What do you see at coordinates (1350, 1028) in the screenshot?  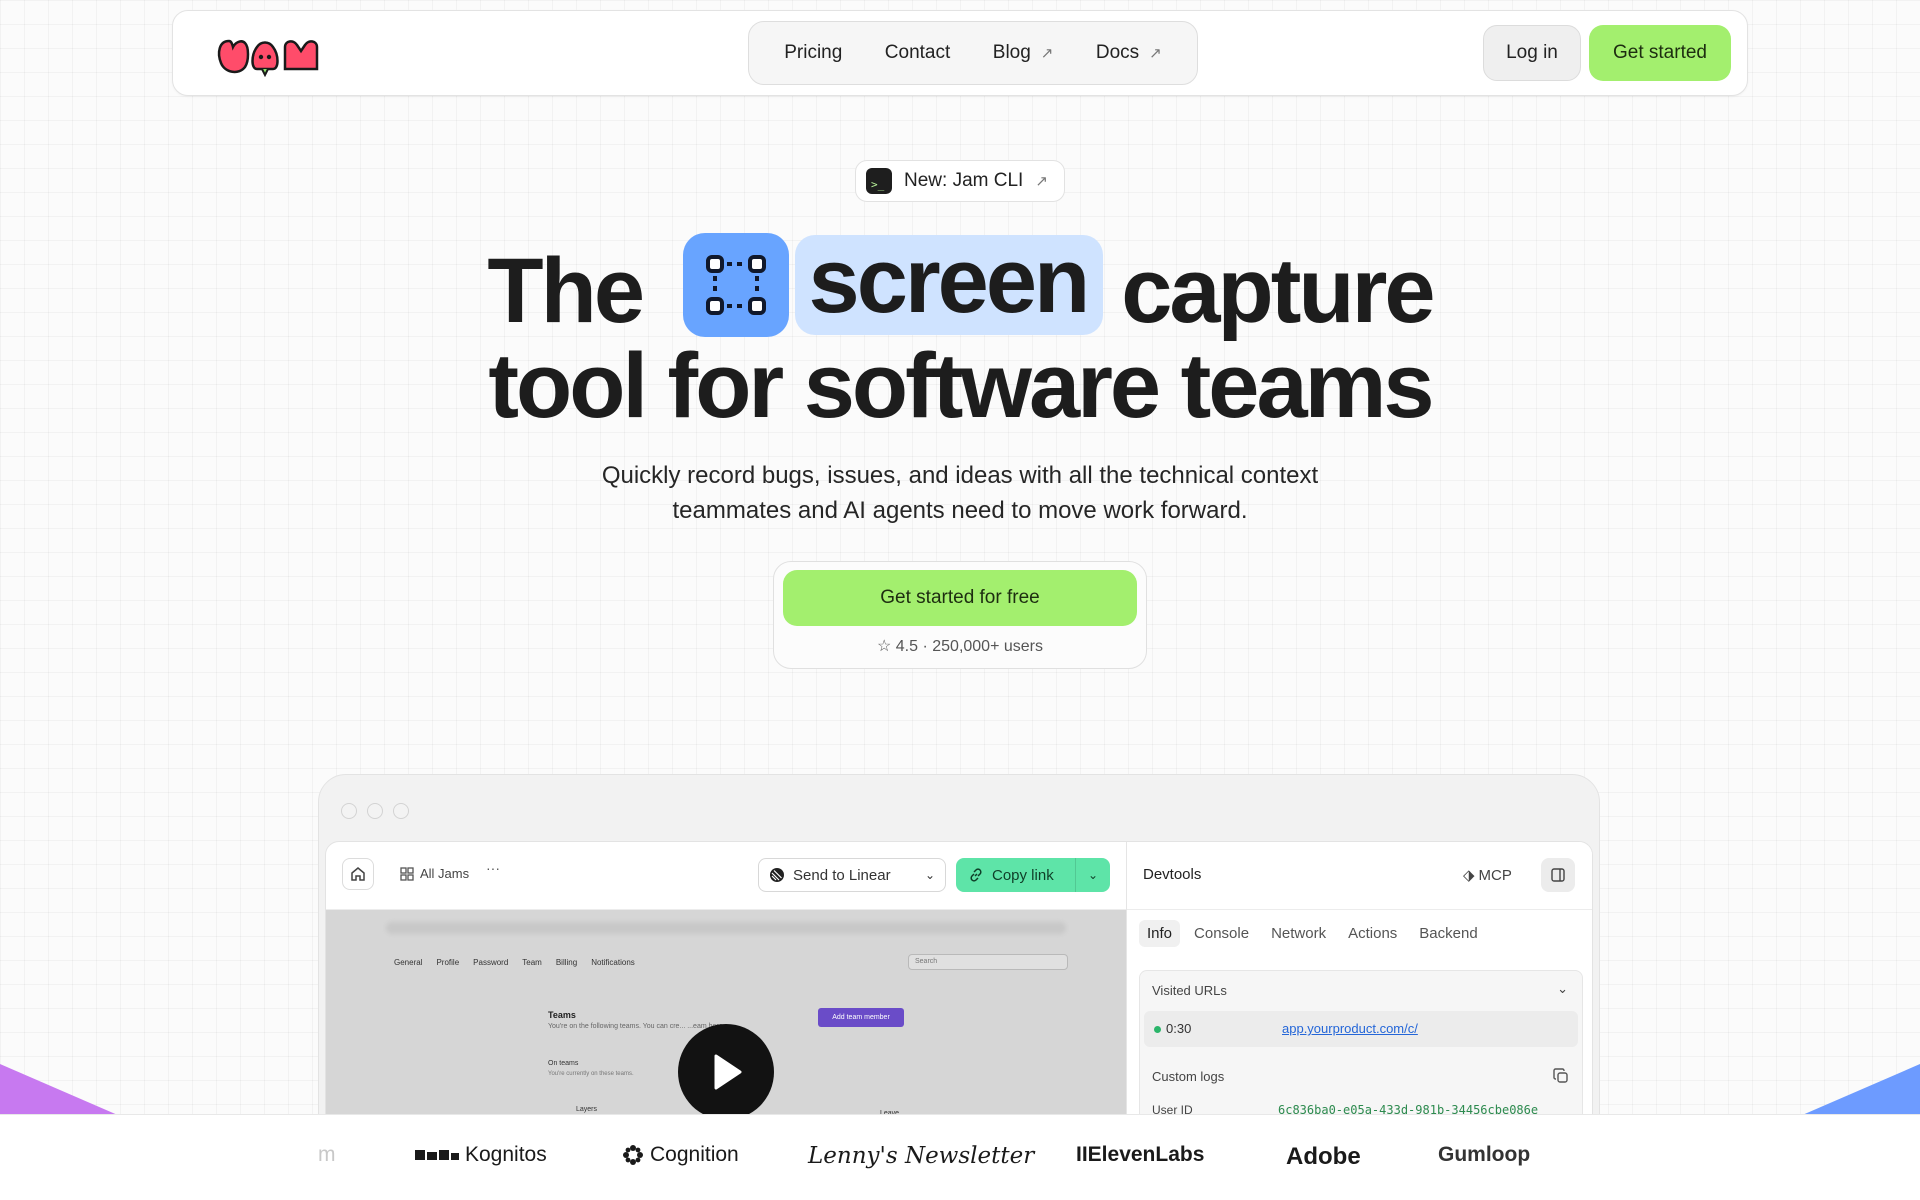 I see `visited-url-link: app.yourproduct.com/c/` at bounding box center [1350, 1028].